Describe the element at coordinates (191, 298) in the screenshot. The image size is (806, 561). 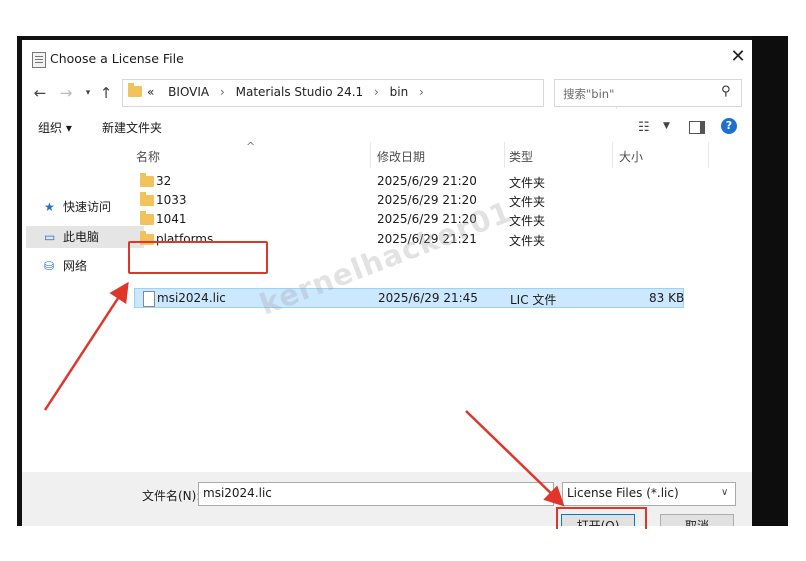
I see `file-name: msi2024.lic` at that location.